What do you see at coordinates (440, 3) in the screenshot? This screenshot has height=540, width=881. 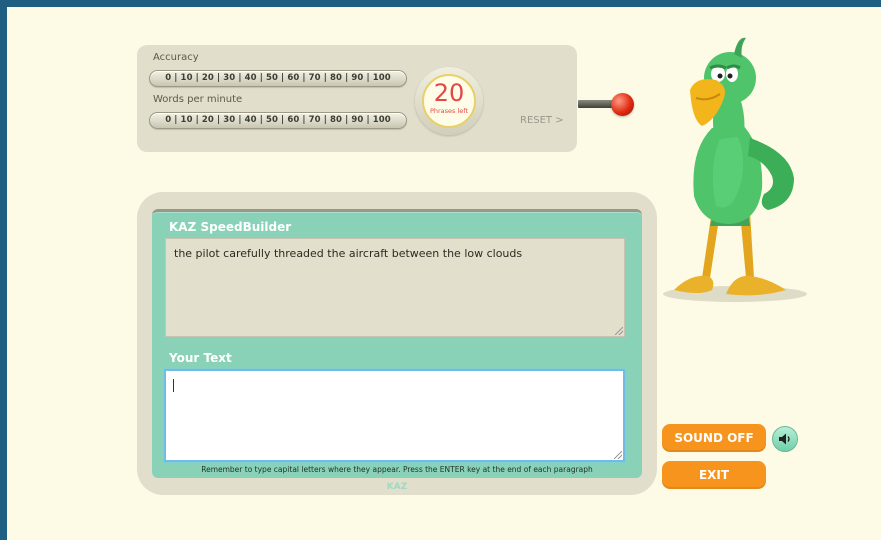 I see `window-frame-top` at bounding box center [440, 3].